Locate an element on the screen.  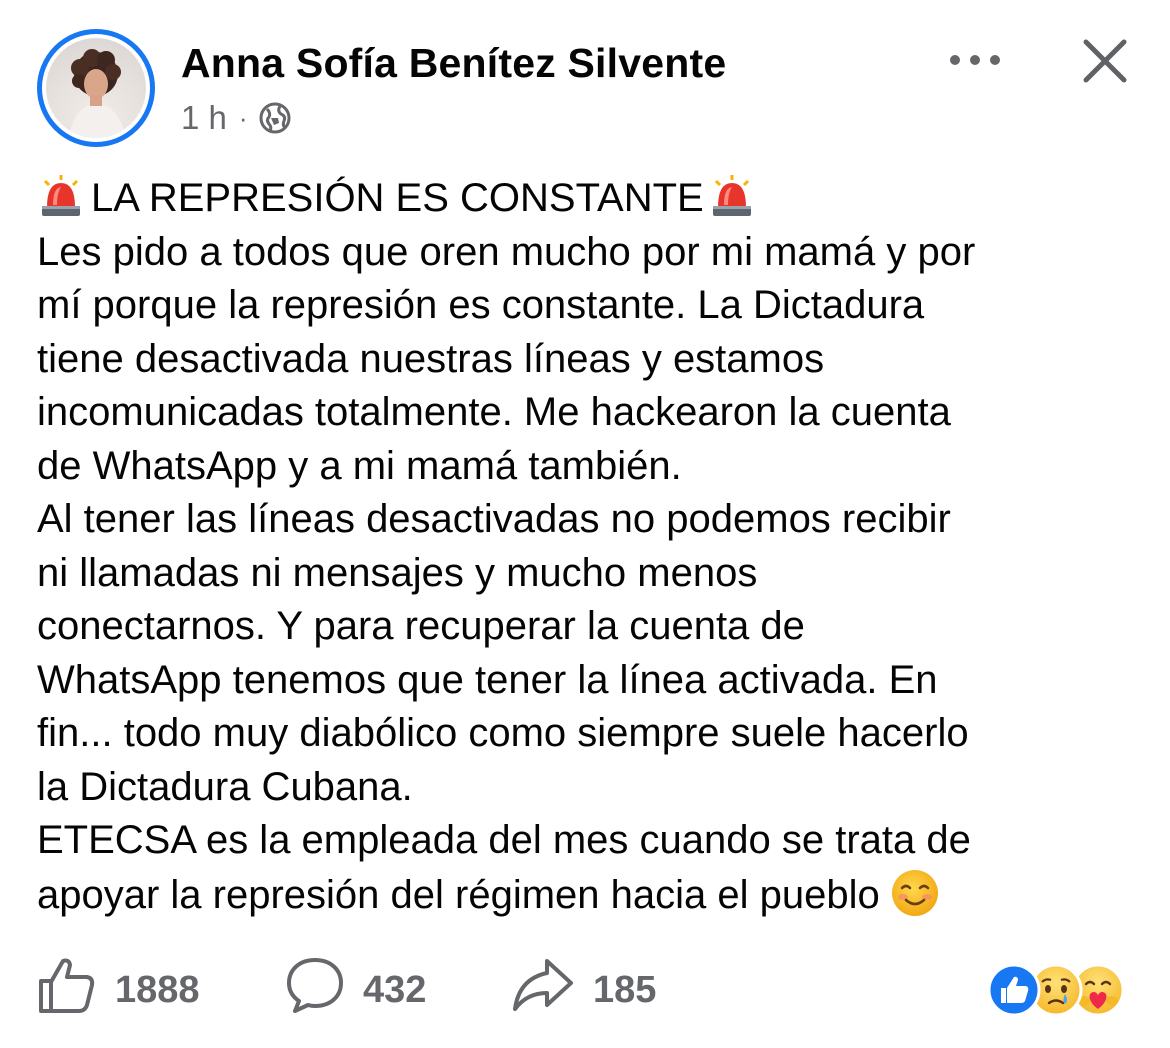
share-count: 185 is located at coordinates (625, 989).